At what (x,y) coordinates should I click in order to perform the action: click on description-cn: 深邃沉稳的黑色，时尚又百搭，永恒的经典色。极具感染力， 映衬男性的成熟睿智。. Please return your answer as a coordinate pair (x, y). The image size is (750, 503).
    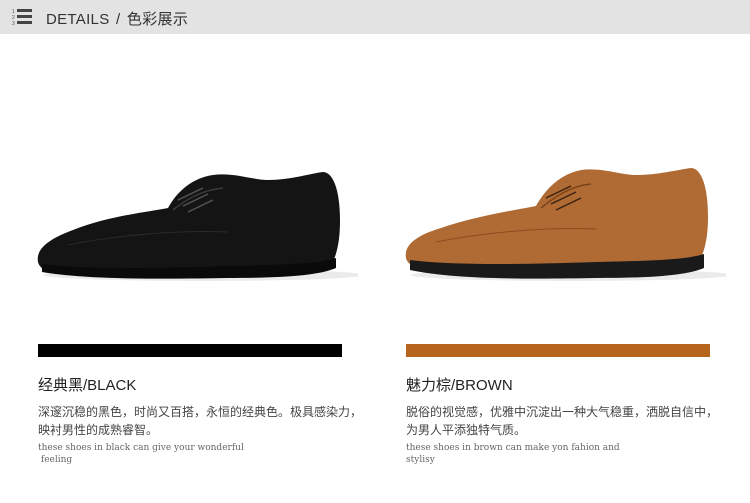
    Looking at the image, I should click on (203, 421).